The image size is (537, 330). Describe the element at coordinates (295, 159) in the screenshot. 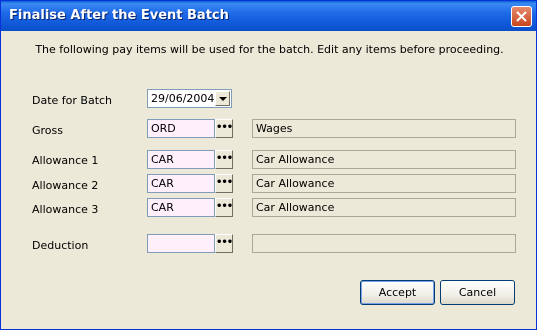

I see `allowance-1-description: Car Allowance` at that location.